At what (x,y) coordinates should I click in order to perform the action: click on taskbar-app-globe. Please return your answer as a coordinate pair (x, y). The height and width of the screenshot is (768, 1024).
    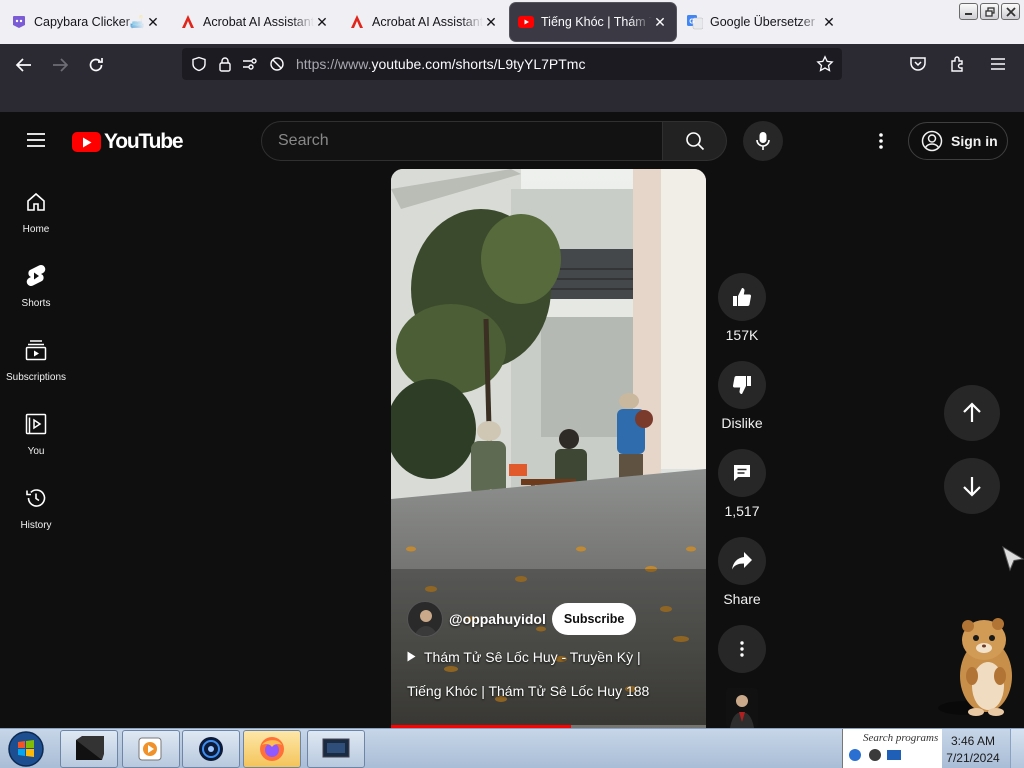
    Looking at the image, I should click on (211, 749).